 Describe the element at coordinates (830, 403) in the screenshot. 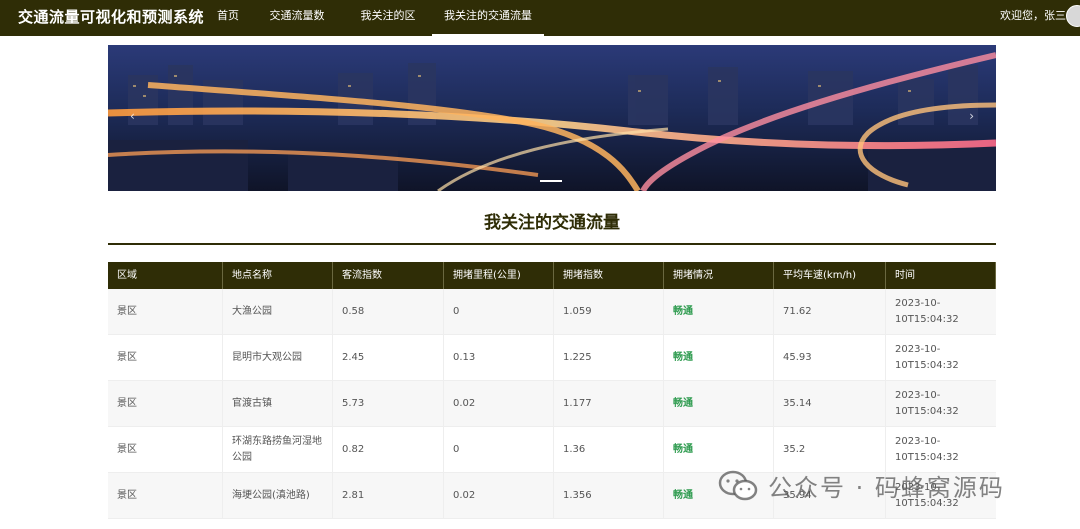

I see `cell-avg-speed: 35.14` at that location.